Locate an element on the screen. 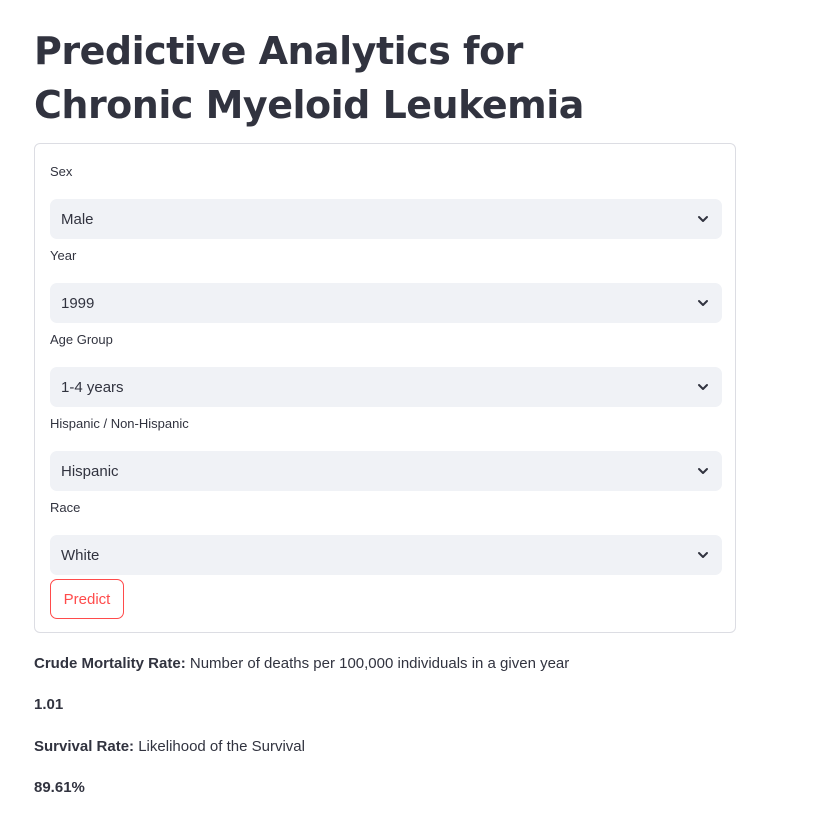 This screenshot has width=818, height=827. year-field: Year 1999 is located at coordinates (386, 285).